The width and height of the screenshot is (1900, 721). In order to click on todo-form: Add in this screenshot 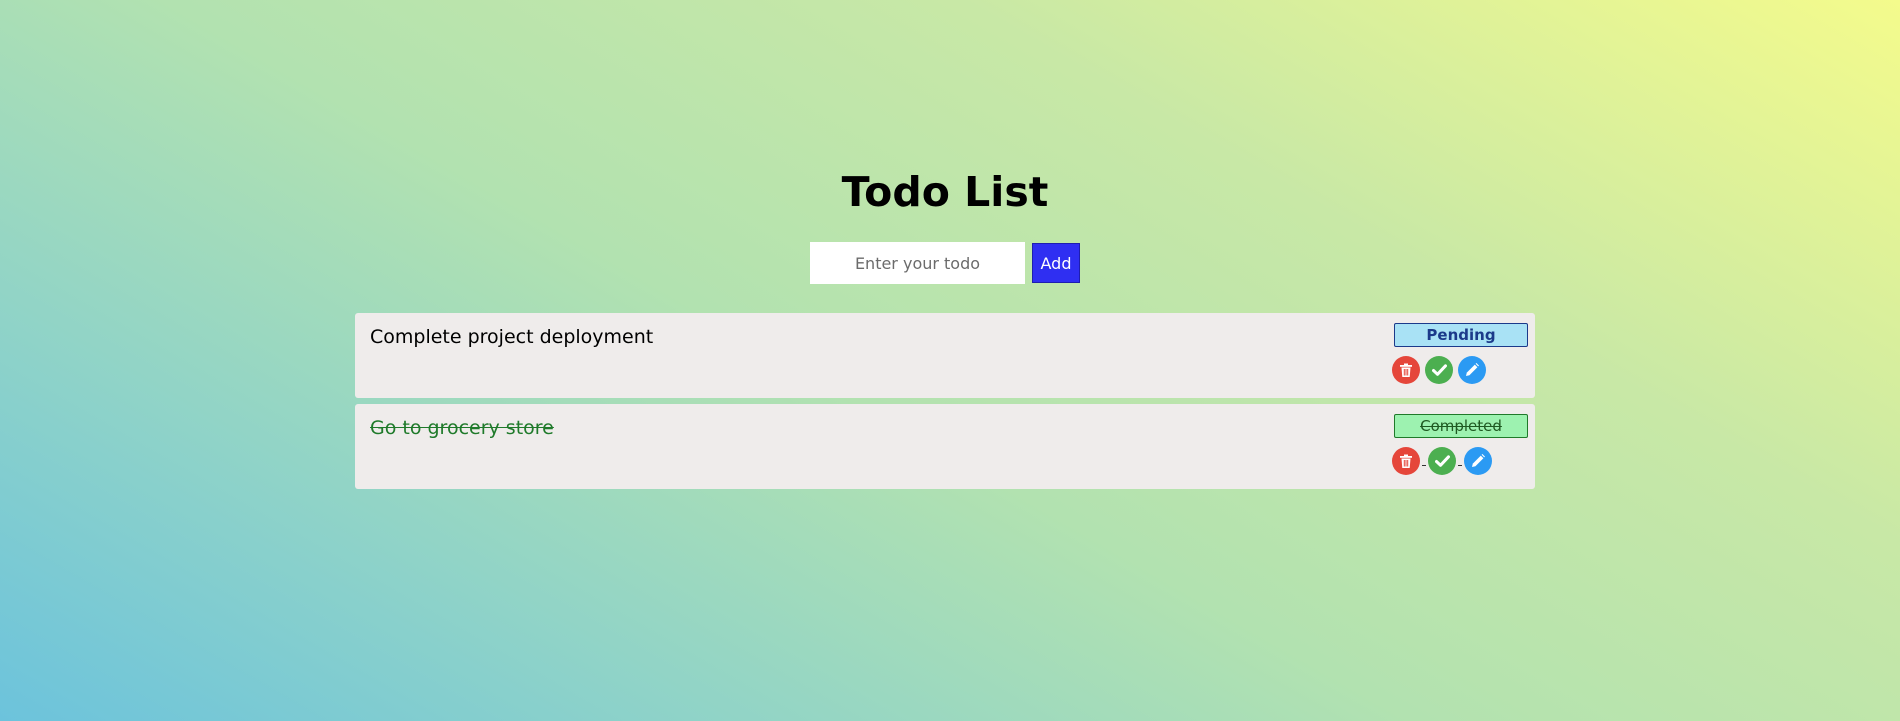, I will do `click(945, 263)`.